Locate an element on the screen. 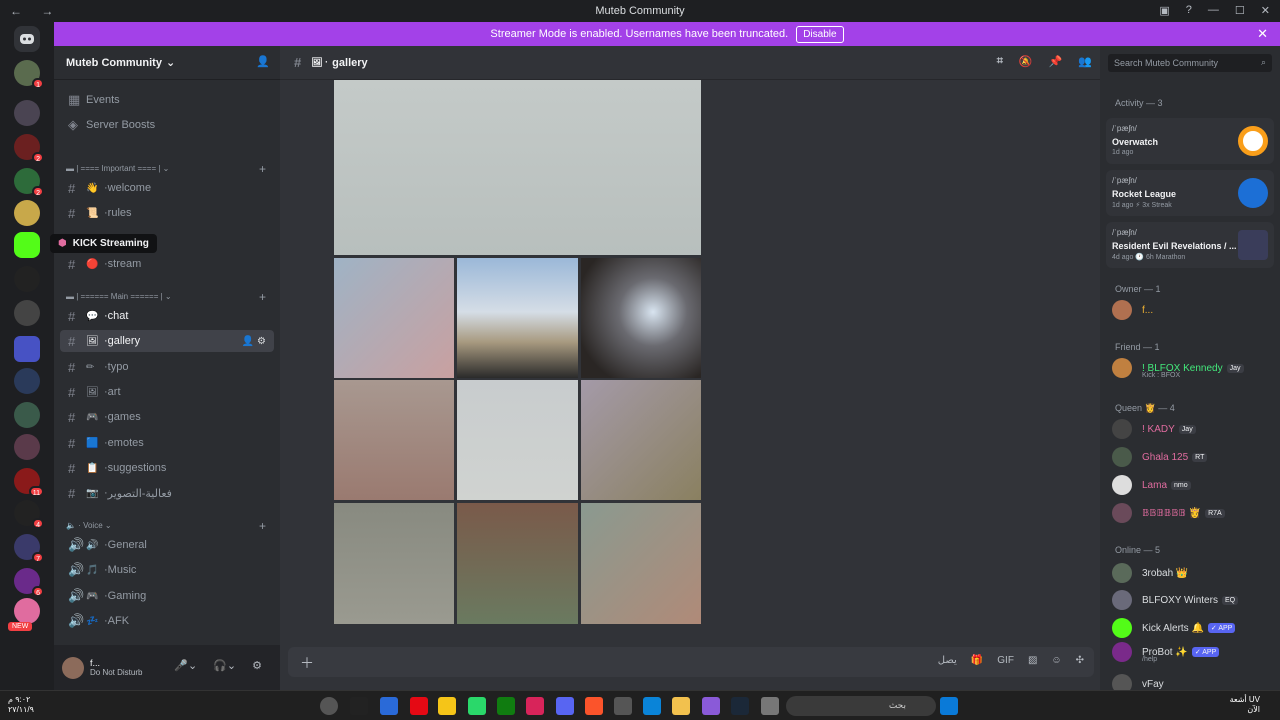  category-important: ▬ | ==== Important ==== | ⌄ + is located at coordinates (166, 169).